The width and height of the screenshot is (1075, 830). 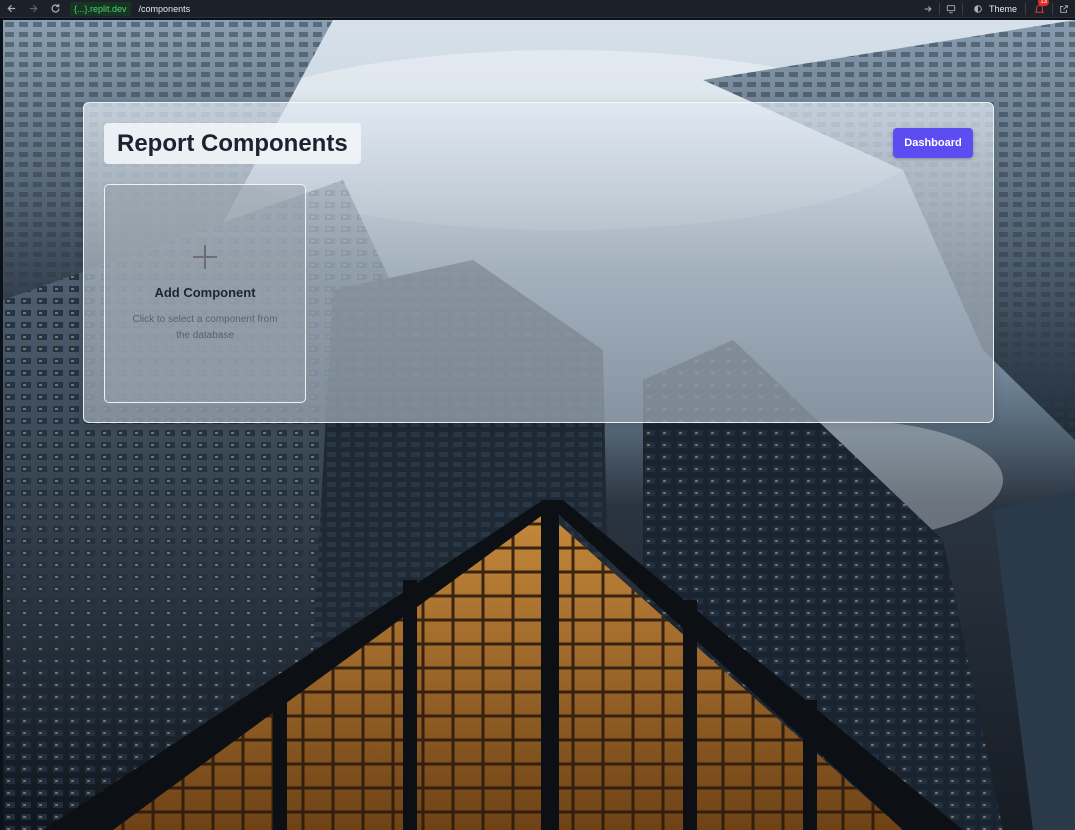 What do you see at coordinates (928, 9) in the screenshot?
I see `go-arrow-icon` at bounding box center [928, 9].